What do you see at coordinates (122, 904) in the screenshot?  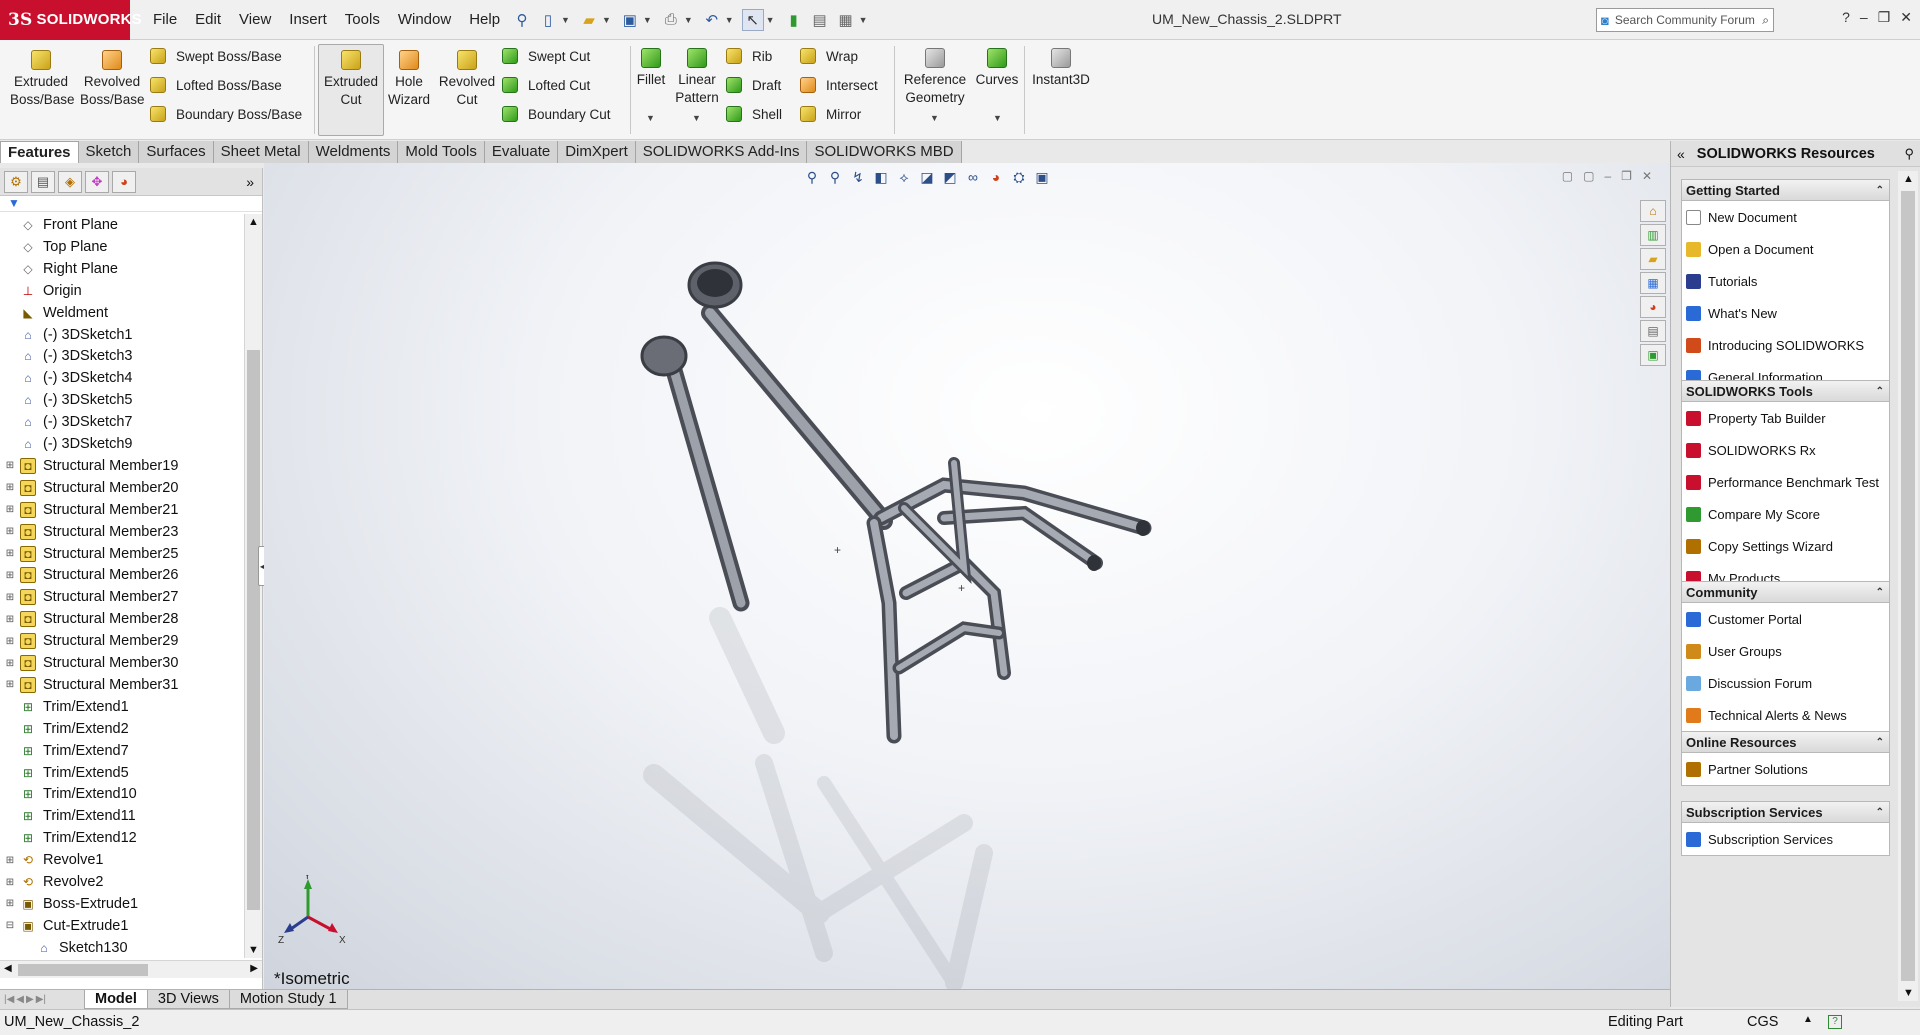 I see `tree-item: ⊞ ▣ Boss-Extrude1` at bounding box center [122, 904].